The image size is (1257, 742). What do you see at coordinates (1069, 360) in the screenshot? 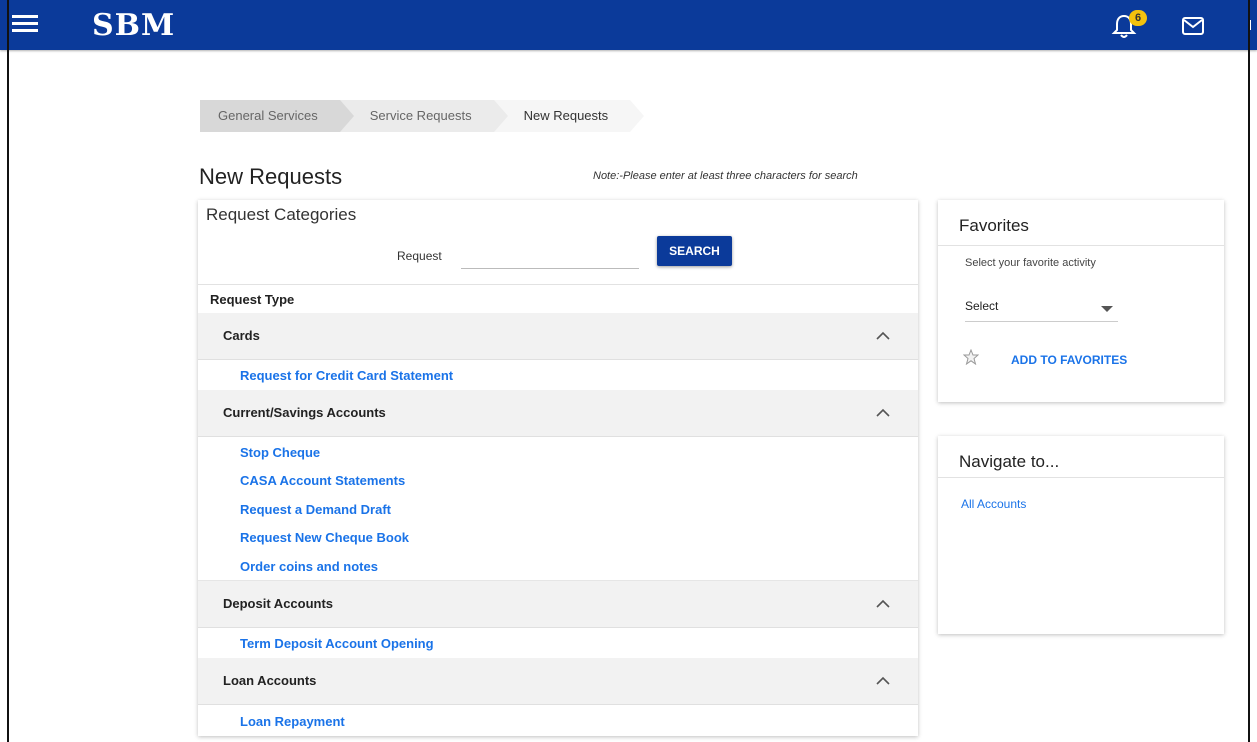
I see `add-to-favorites-button: ADD TO FAVORITES` at bounding box center [1069, 360].